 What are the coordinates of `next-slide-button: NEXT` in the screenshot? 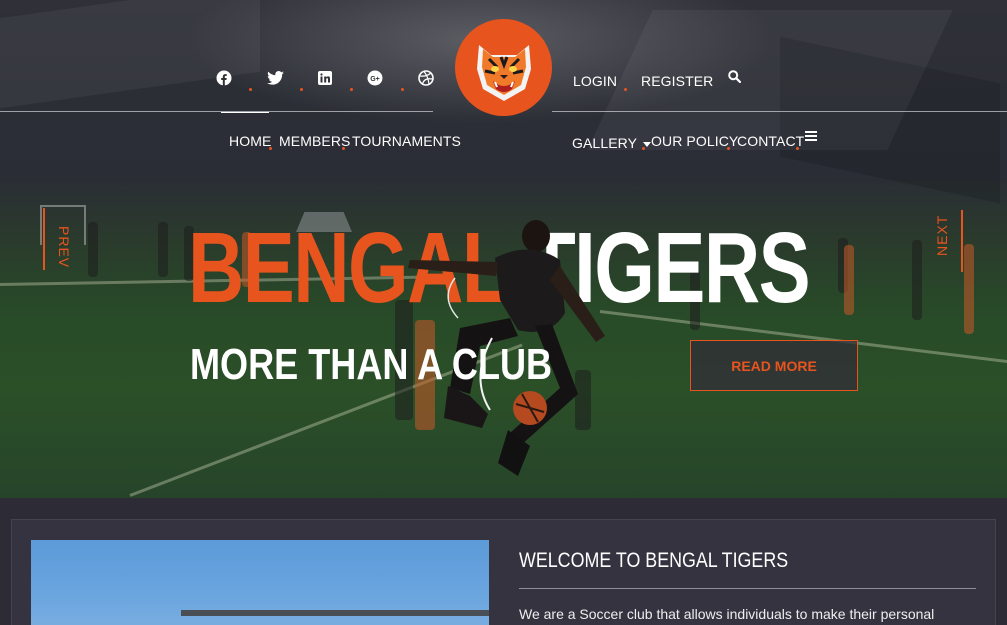 It's located at (942, 235).